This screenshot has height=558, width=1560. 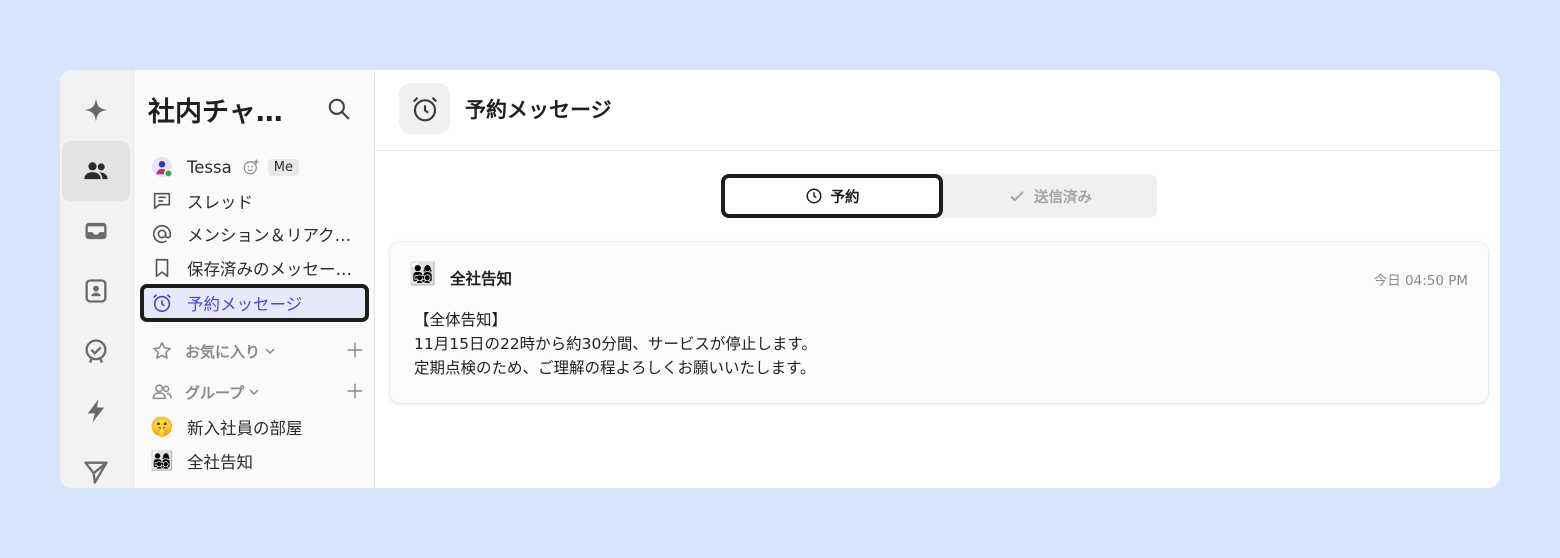 I want to click on me-name: Tessa, so click(x=209, y=167).